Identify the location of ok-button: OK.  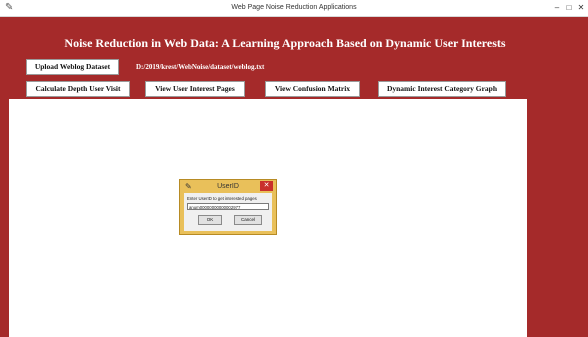
(210, 220).